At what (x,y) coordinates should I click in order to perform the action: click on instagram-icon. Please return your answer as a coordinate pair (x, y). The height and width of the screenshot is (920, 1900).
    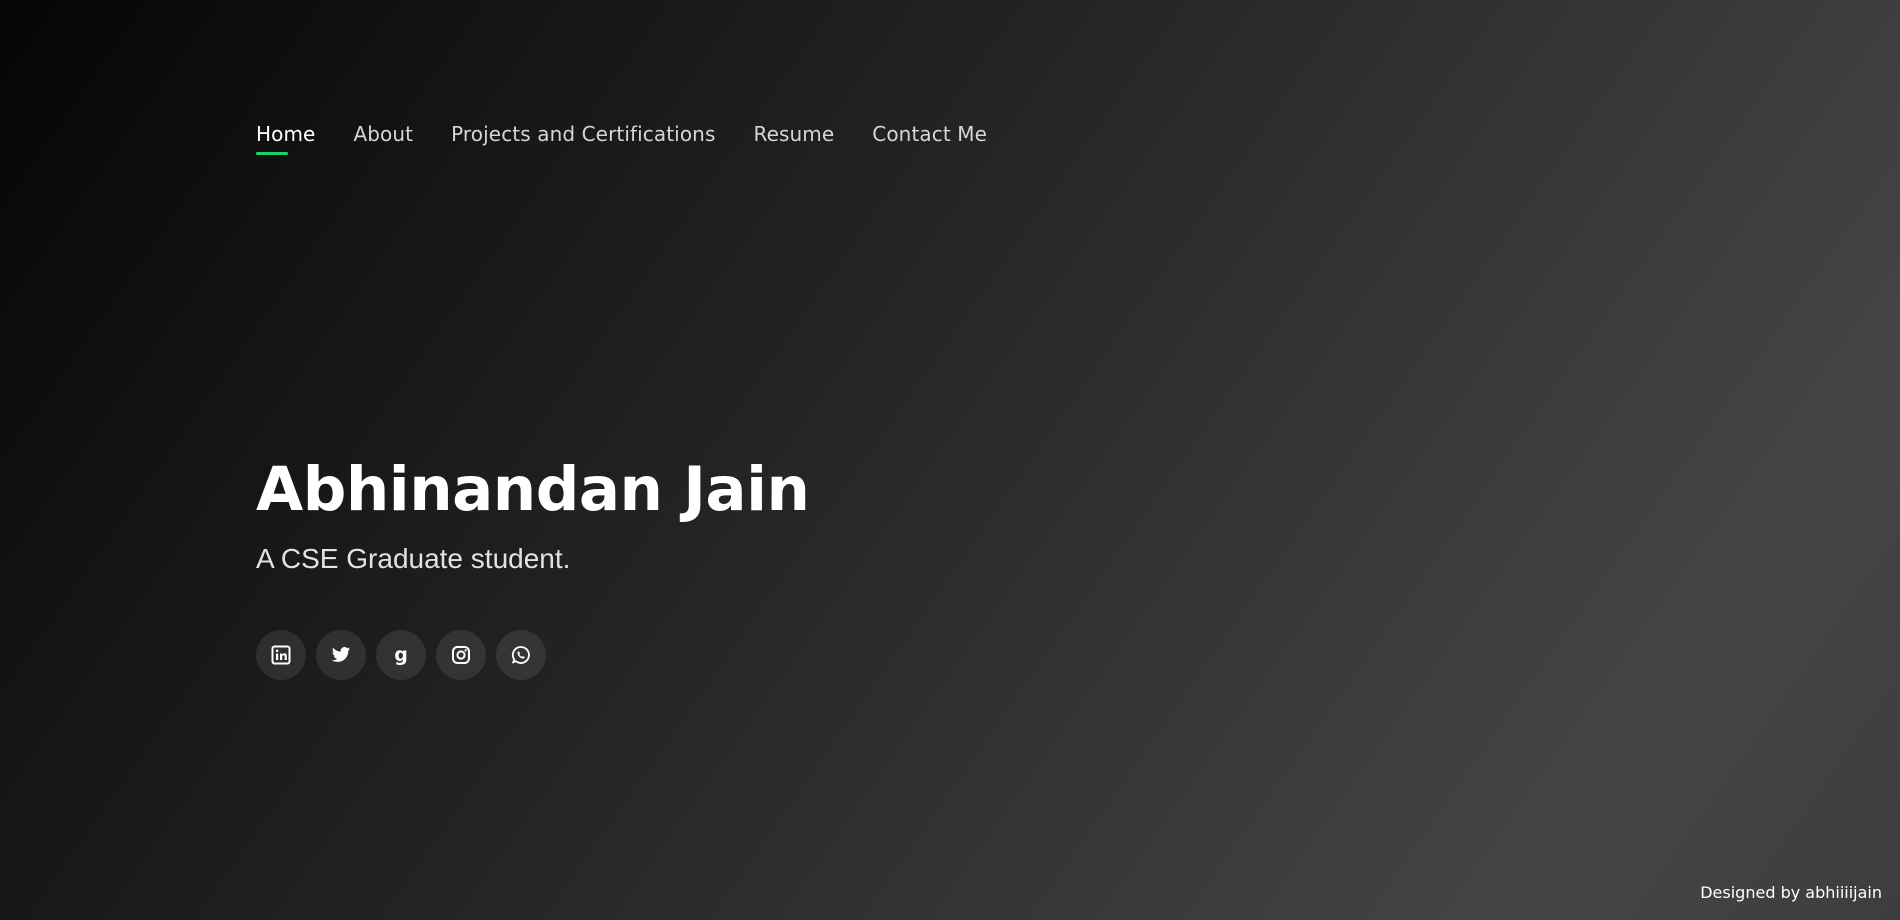
    Looking at the image, I should click on (461, 655).